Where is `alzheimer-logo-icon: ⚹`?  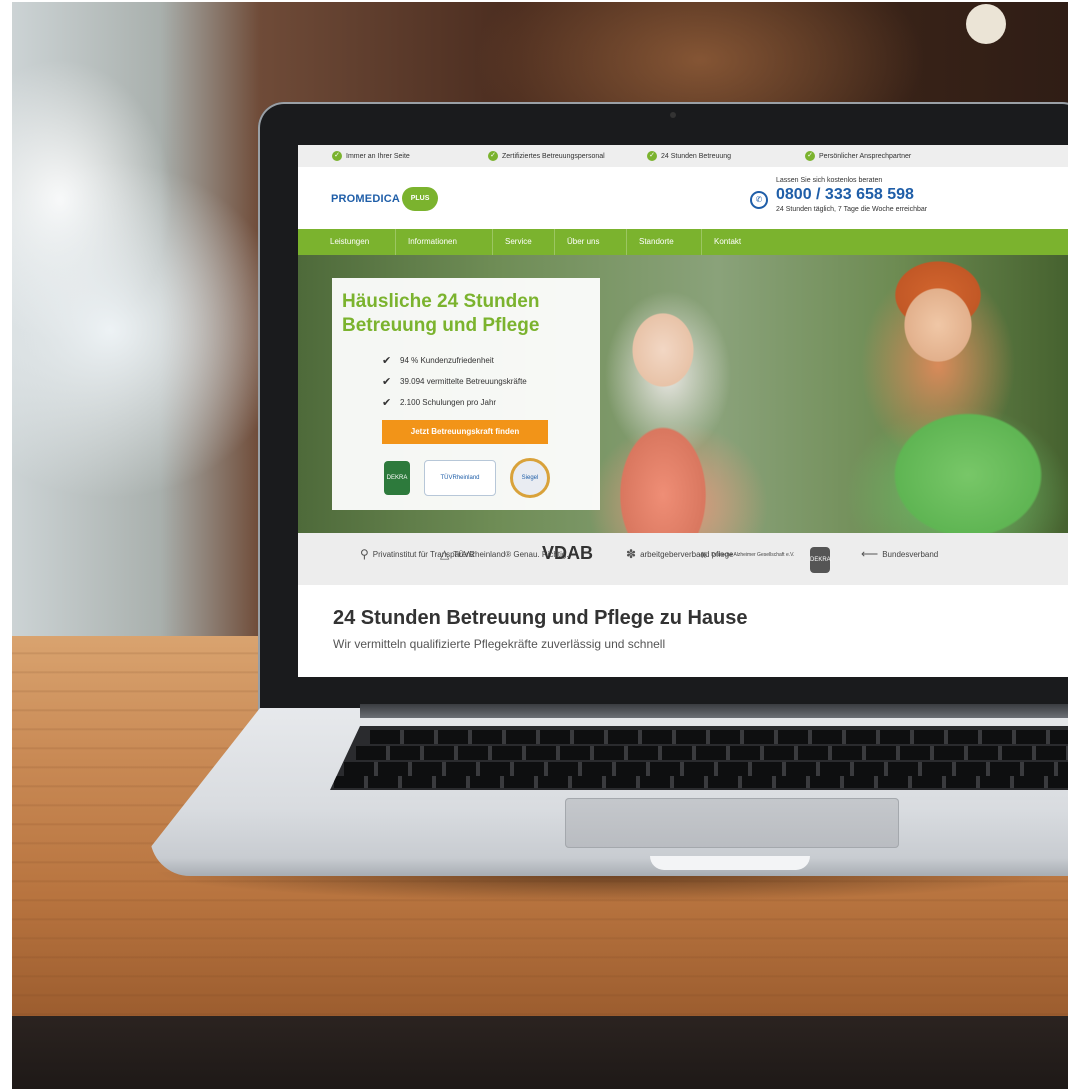
alzheimer-logo-icon: ⚹ is located at coordinates (704, 554).